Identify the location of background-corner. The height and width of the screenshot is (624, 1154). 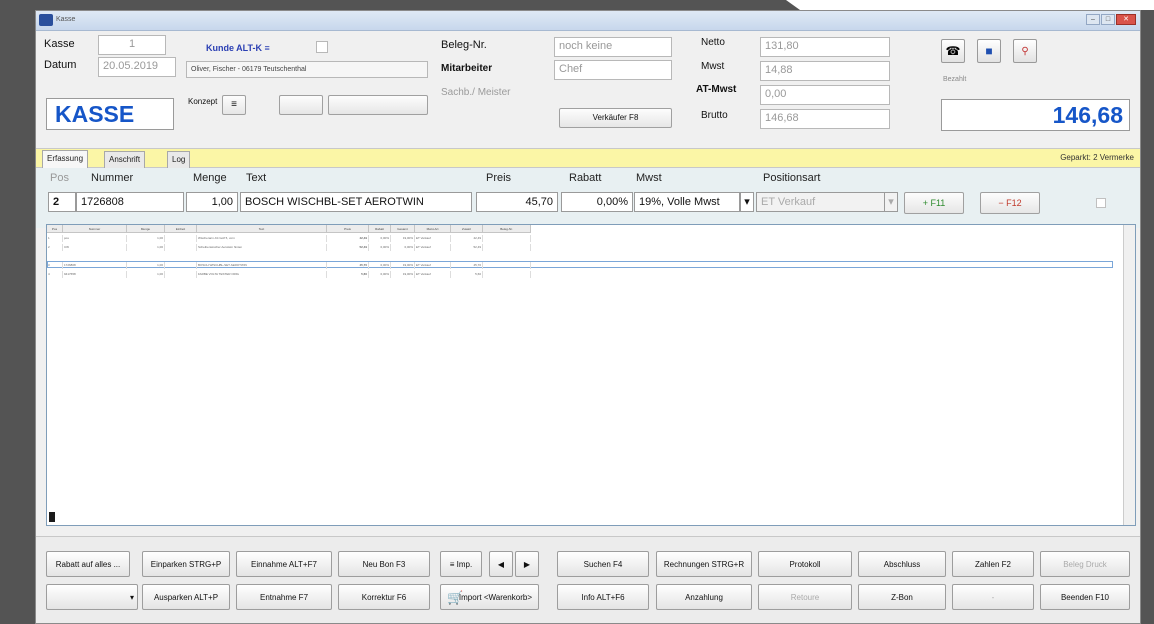
(970, 5).